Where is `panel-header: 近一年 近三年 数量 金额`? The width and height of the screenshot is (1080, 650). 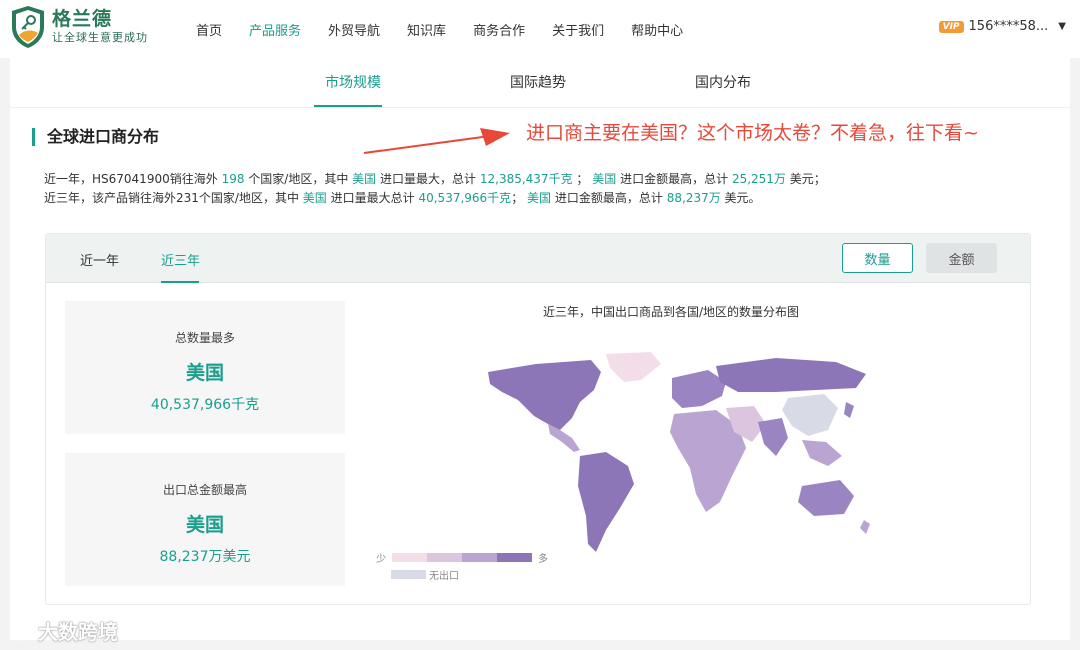 panel-header: 近一年 近三年 数量 金额 is located at coordinates (538, 258).